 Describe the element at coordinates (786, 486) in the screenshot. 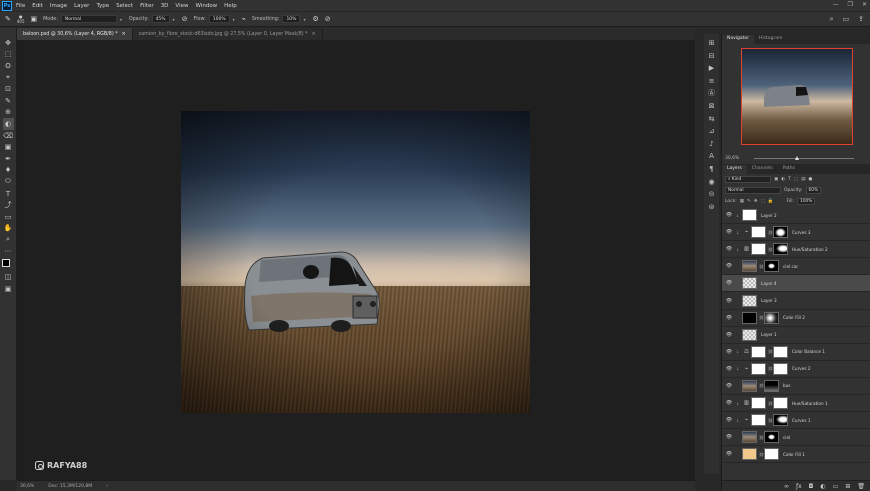

I see `link-layers-icon: ∞` at that location.